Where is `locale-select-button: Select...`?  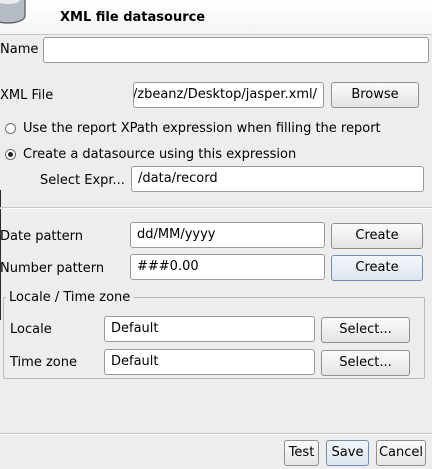
locale-select-button: Select... is located at coordinates (365, 330).